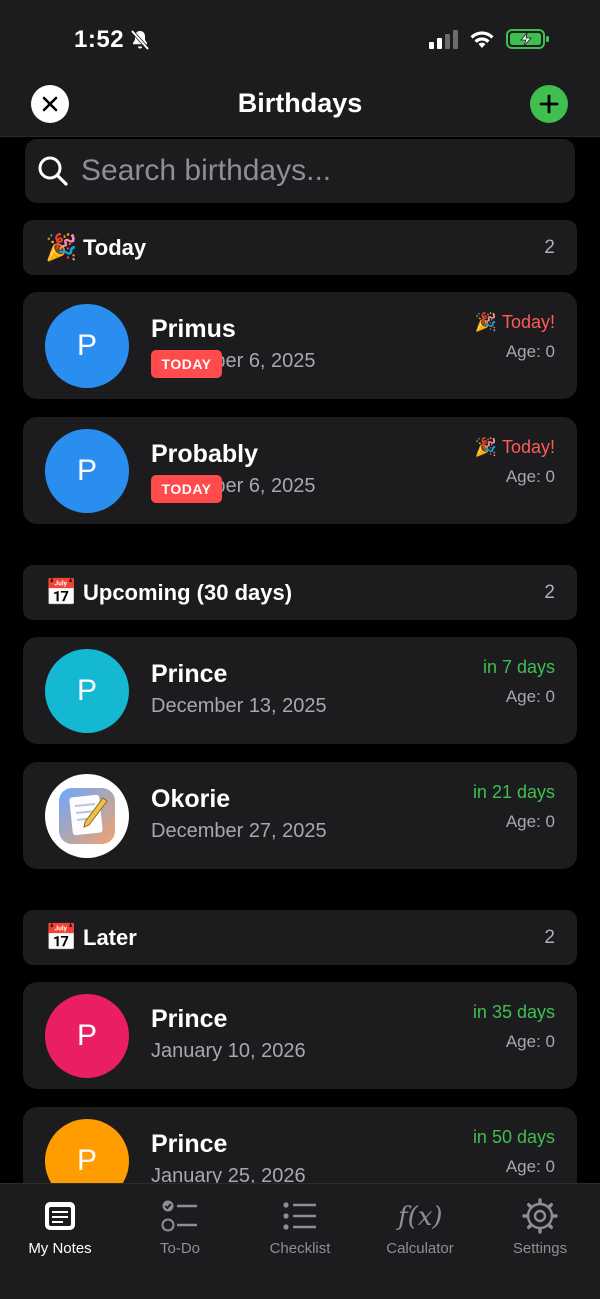  What do you see at coordinates (300, 103) in the screenshot?
I see `page-title: Birthdays` at bounding box center [300, 103].